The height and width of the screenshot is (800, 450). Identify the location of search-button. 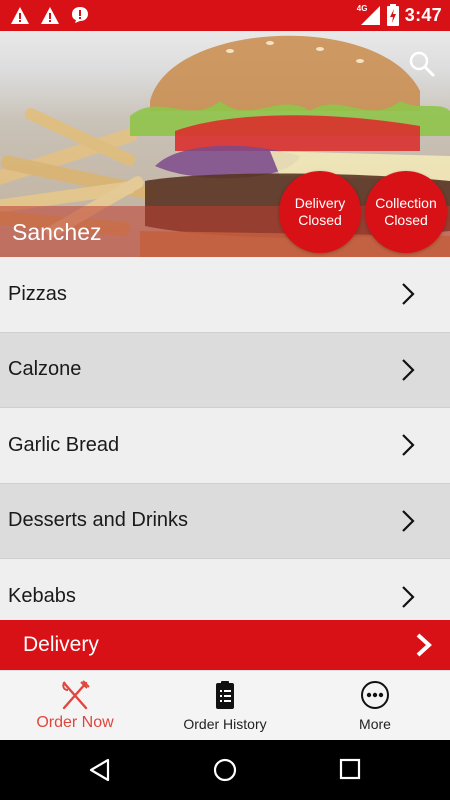
(422, 64).